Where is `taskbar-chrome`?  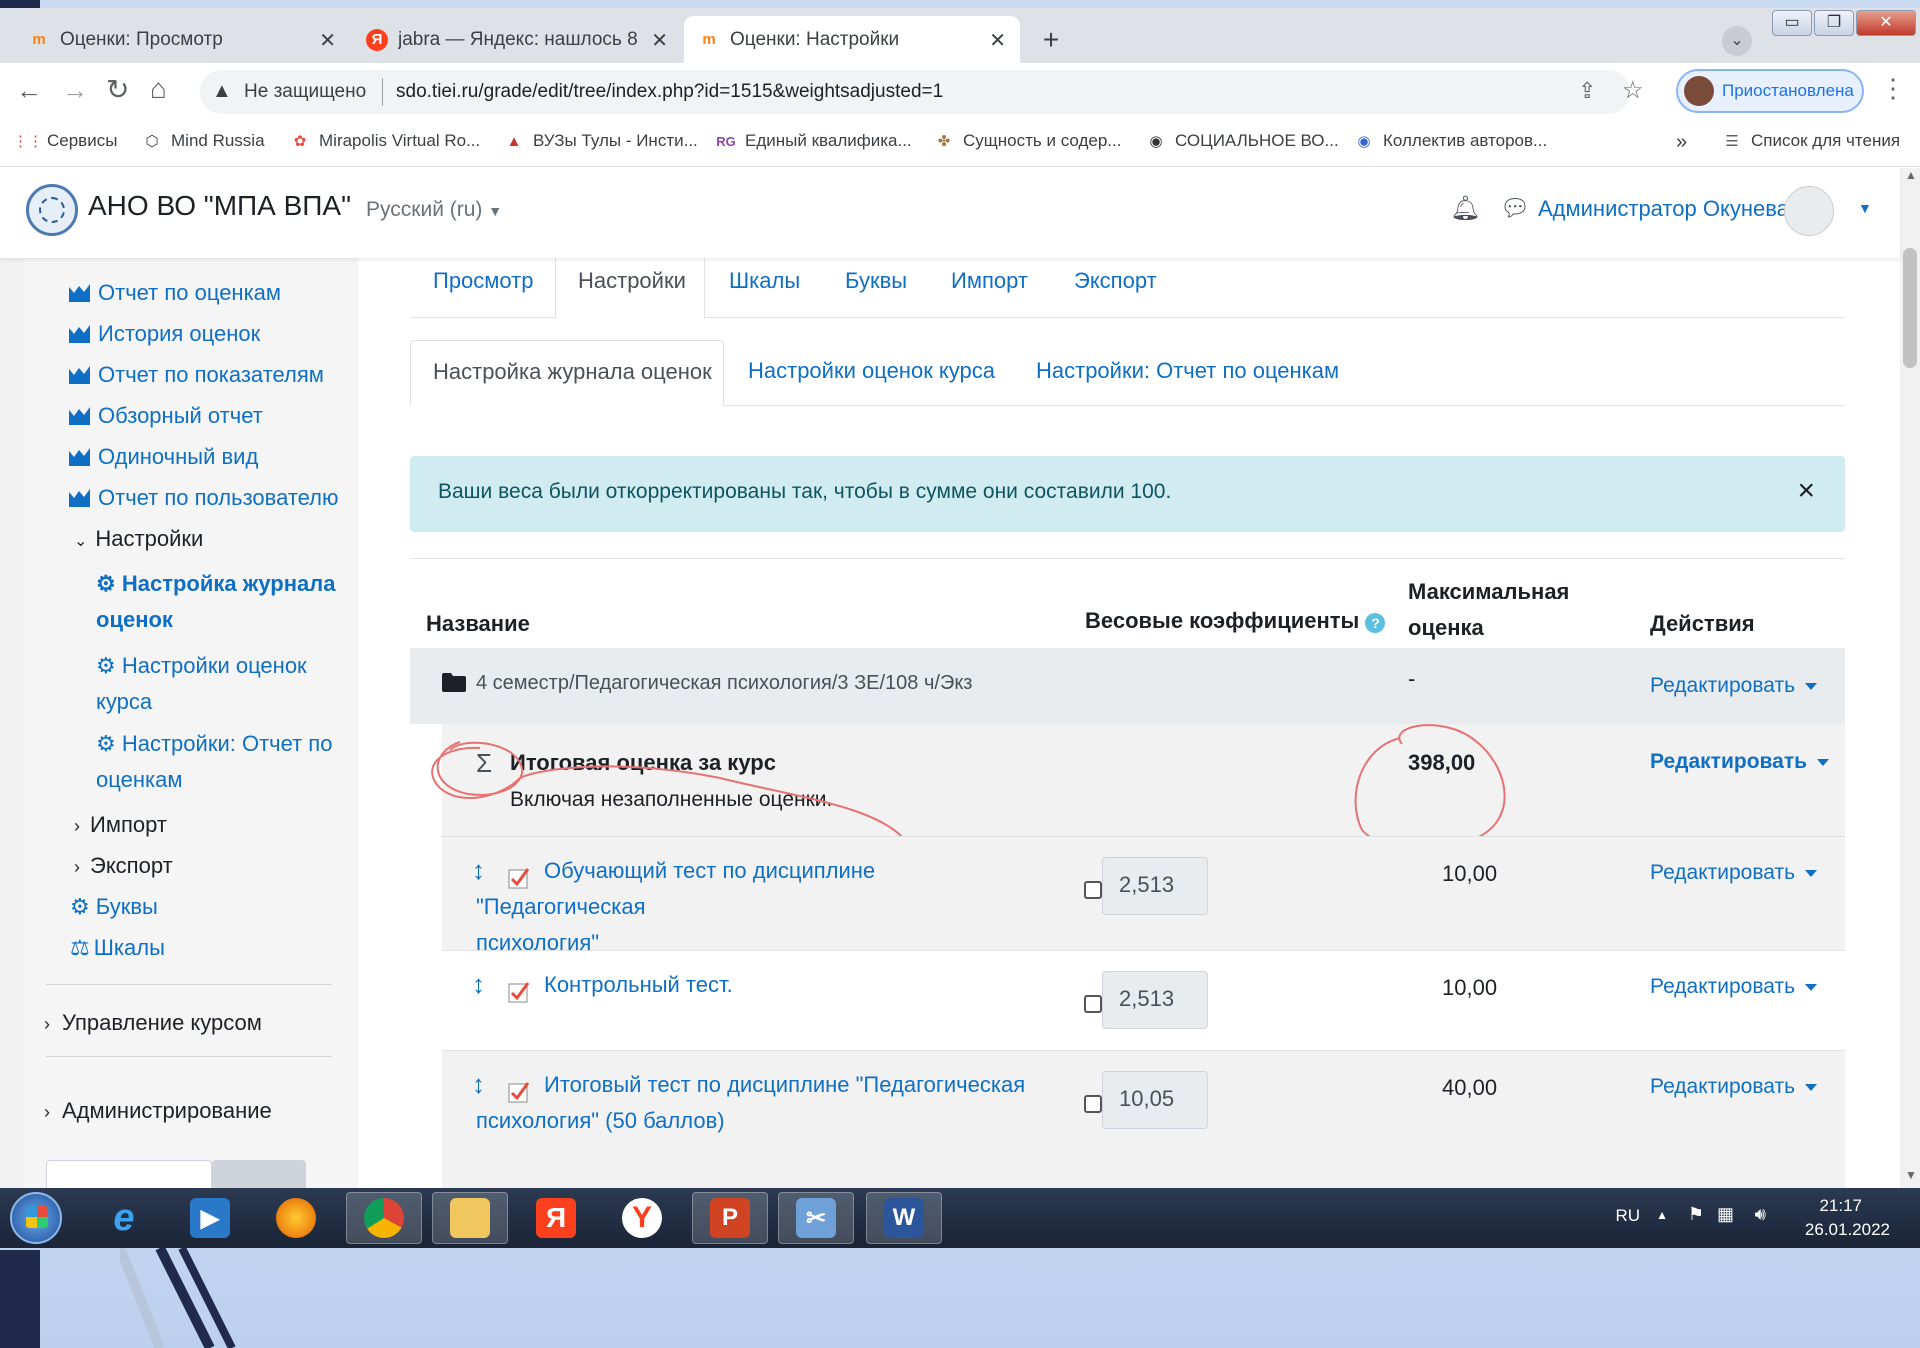
taskbar-chrome is located at coordinates (384, 1218).